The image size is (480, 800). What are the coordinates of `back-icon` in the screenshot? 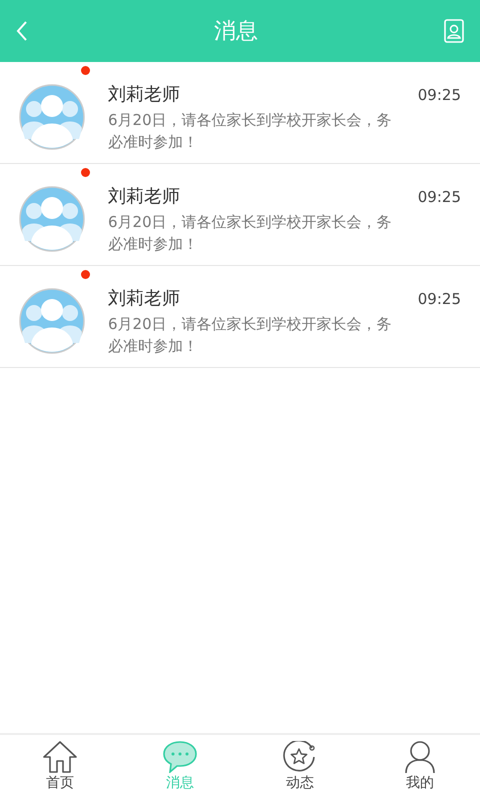 It's located at (22, 31).